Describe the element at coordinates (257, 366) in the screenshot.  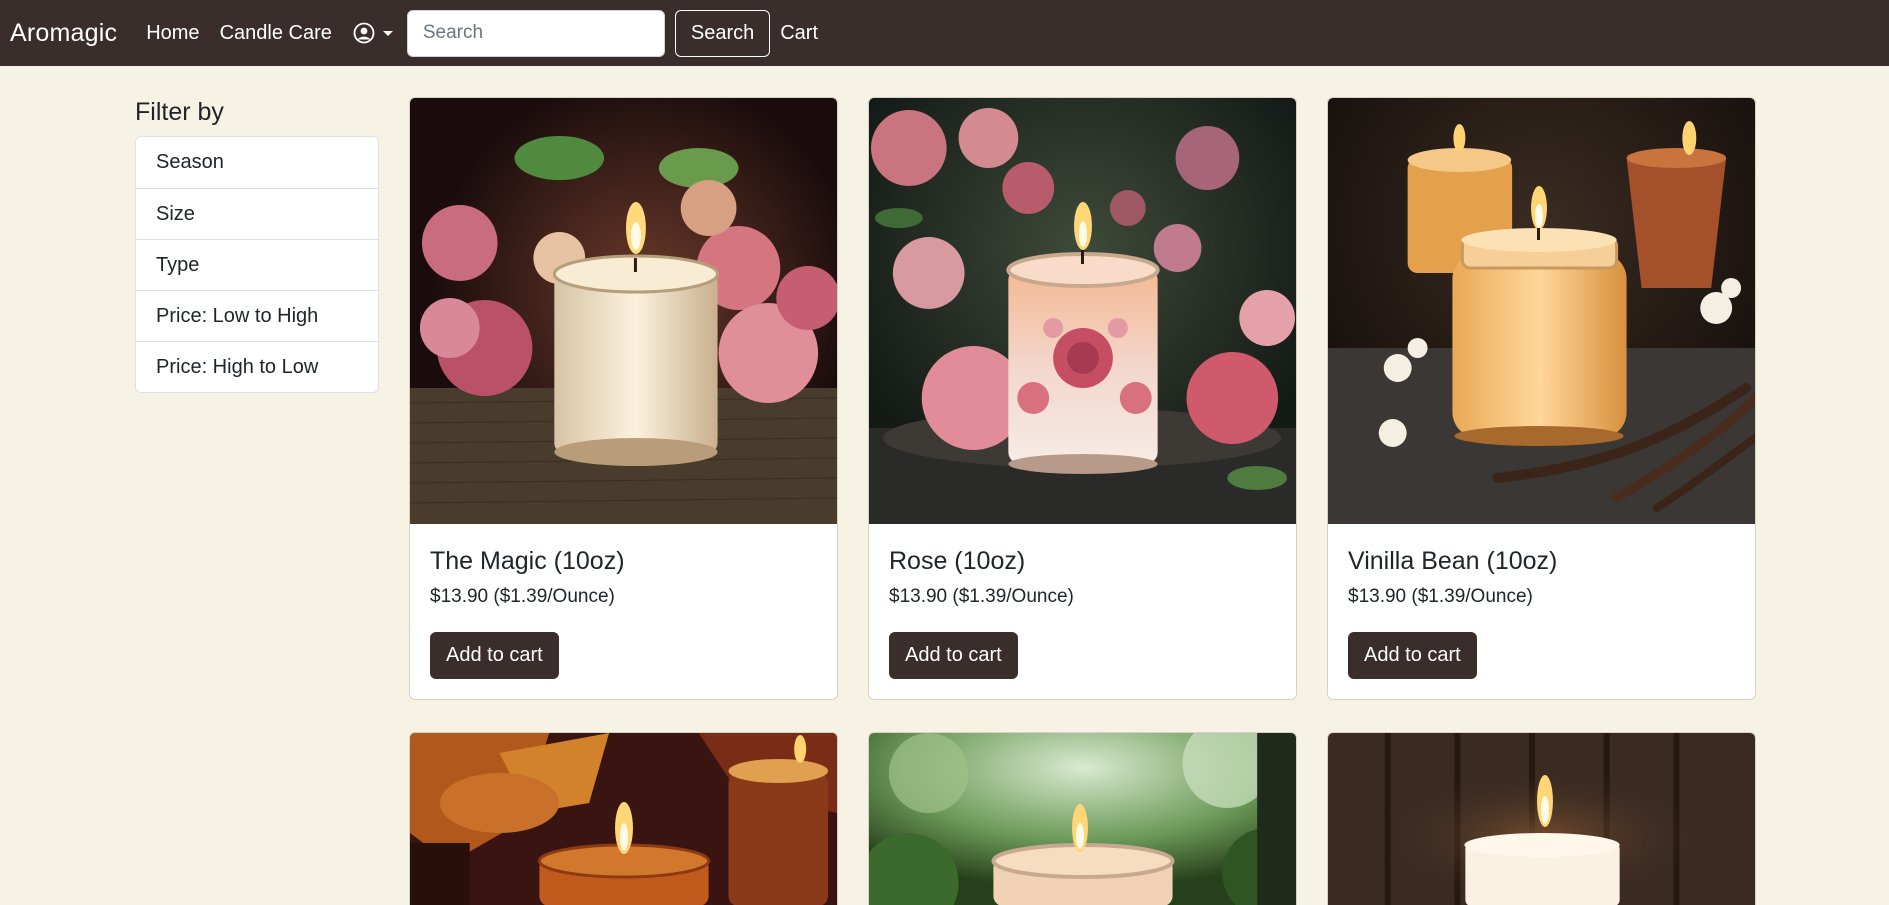
I see `filter-item-price-high-low: Price: High to Low` at that location.